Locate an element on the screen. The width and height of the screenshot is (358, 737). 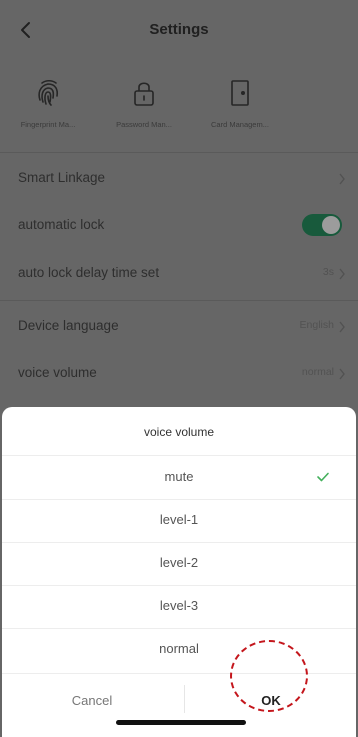
row-value: 3s is located at coordinates (328, 272).